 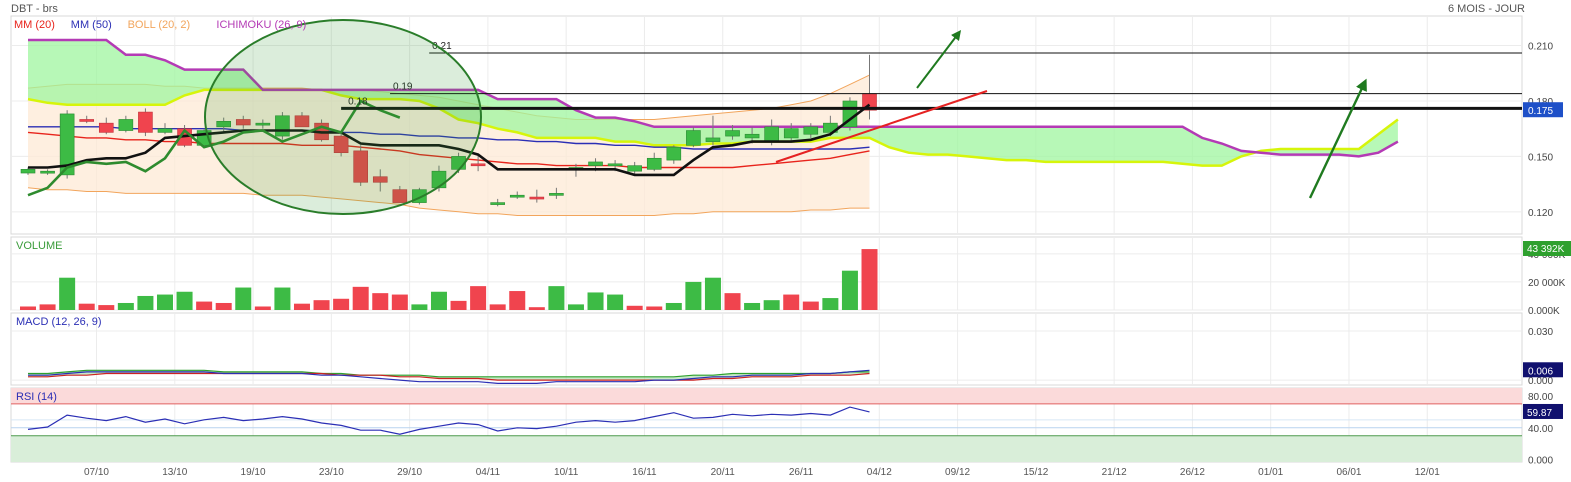 I want to click on y-tick-label: 40.00, so click(x=1540, y=429).